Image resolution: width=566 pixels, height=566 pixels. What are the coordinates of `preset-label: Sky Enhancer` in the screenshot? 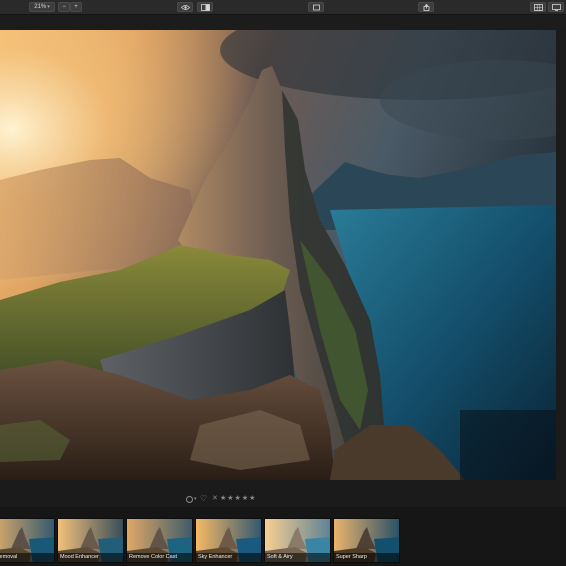 It's located at (228, 557).